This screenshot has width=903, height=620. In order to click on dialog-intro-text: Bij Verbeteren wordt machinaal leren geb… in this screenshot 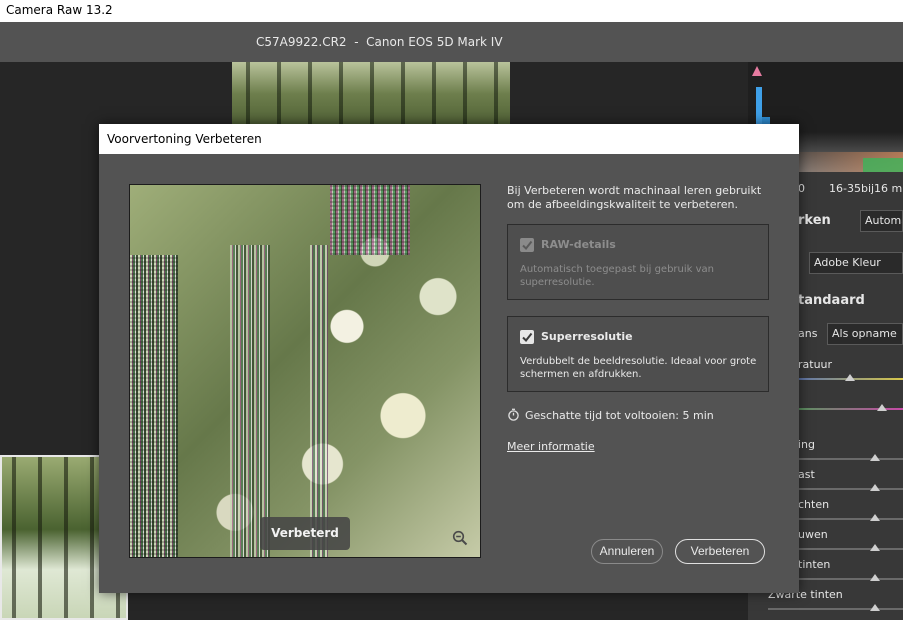, I will do `click(634, 197)`.